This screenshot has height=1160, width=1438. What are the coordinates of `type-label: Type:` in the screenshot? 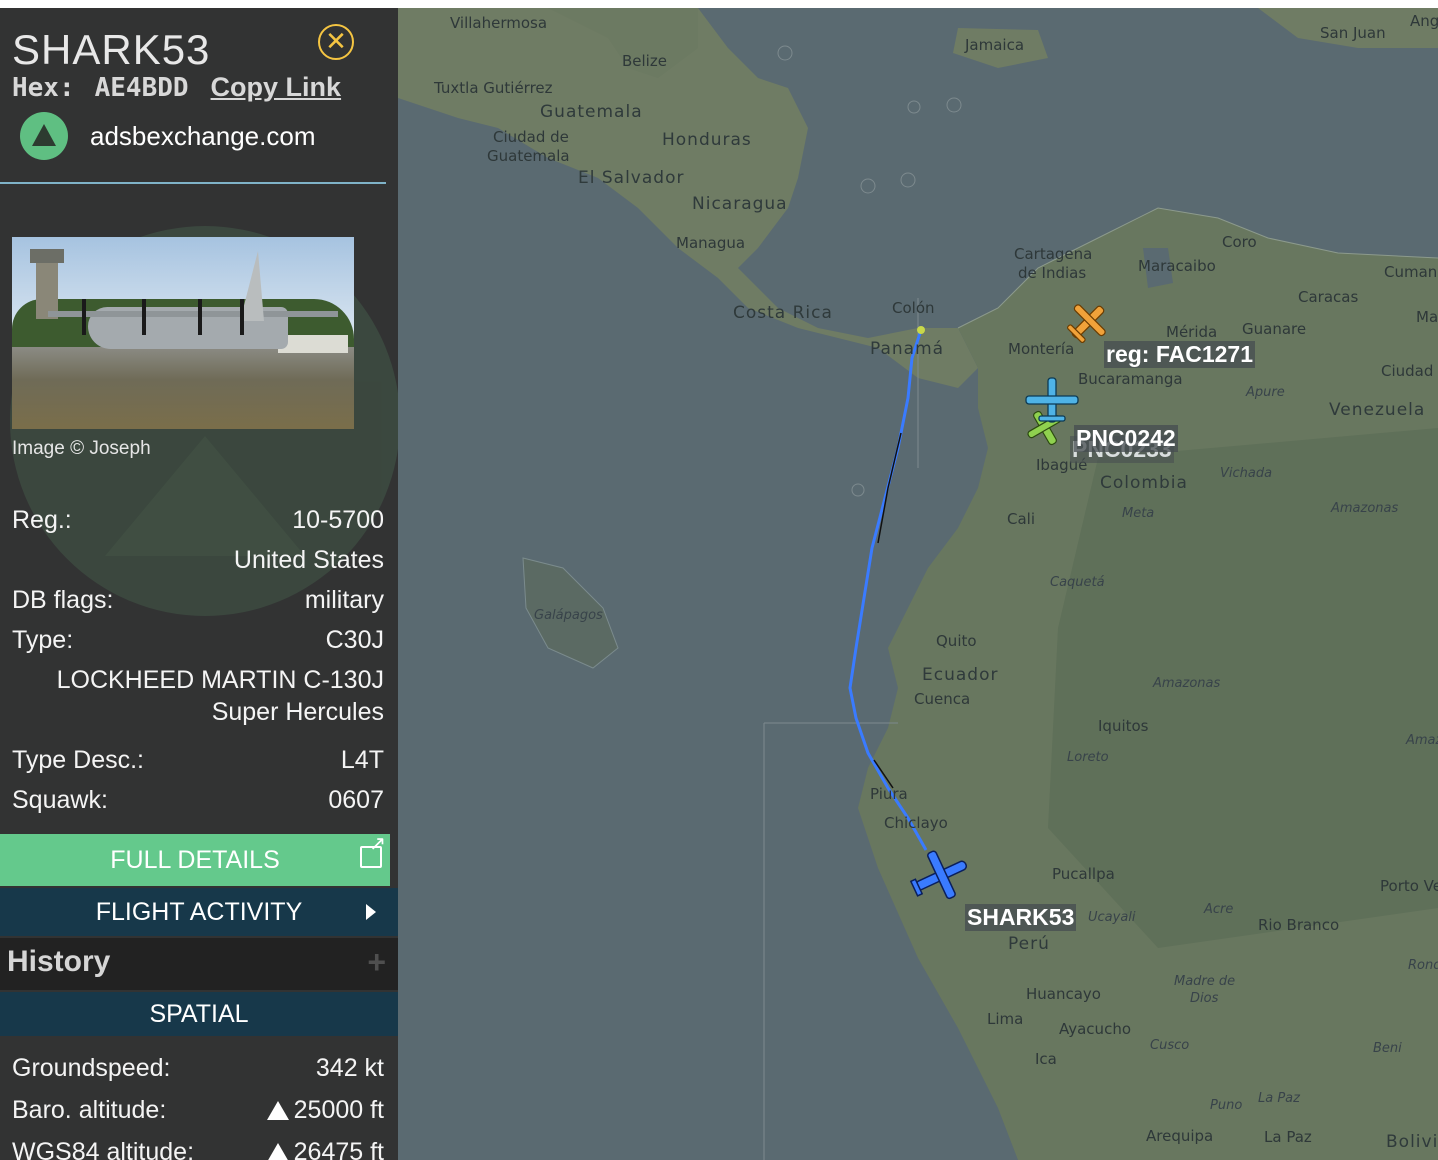 It's located at (43, 640).